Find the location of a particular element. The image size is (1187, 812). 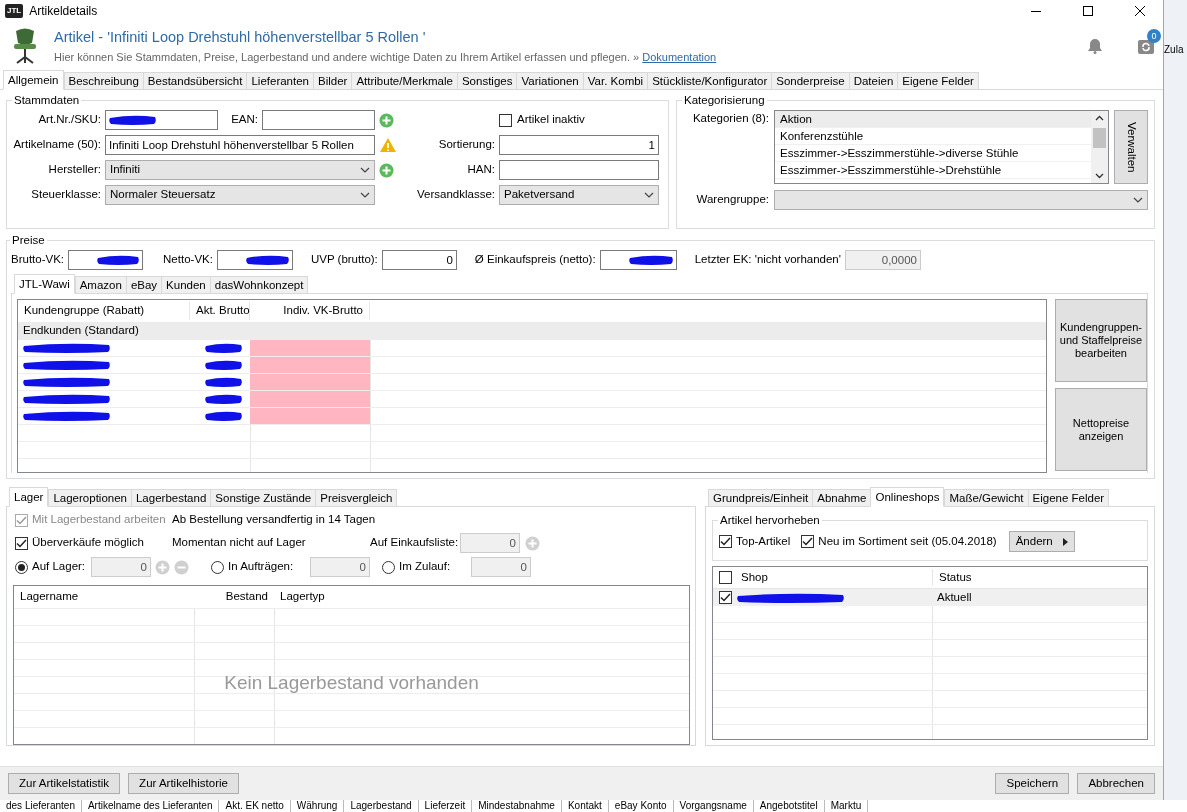

list-item: Konferenzstühle is located at coordinates (933, 136).